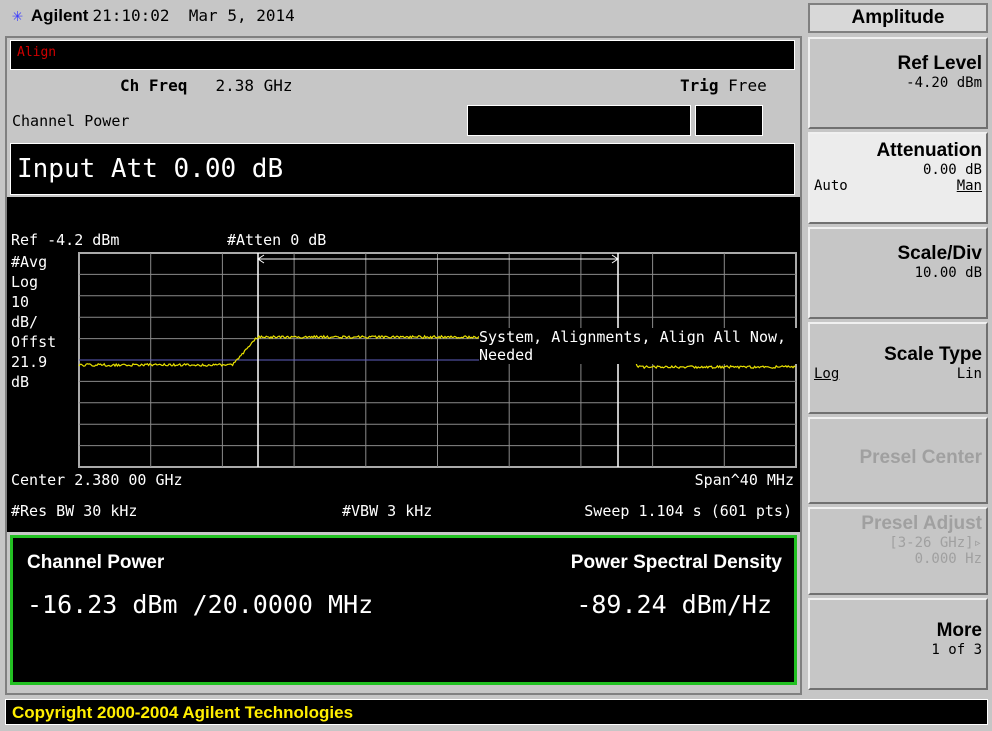 The image size is (992, 731). I want to click on ch-freq-value: 2.38 GHz, so click(253, 85).